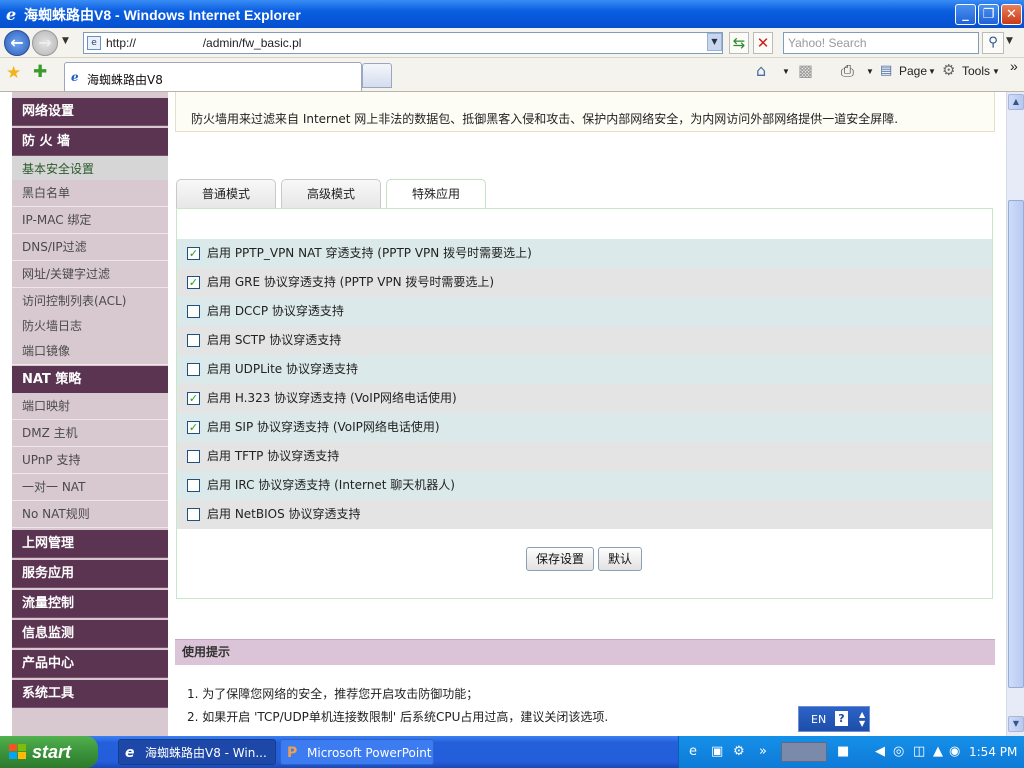  What do you see at coordinates (560, 559) in the screenshot?
I see `save-button: 保存设置` at bounding box center [560, 559].